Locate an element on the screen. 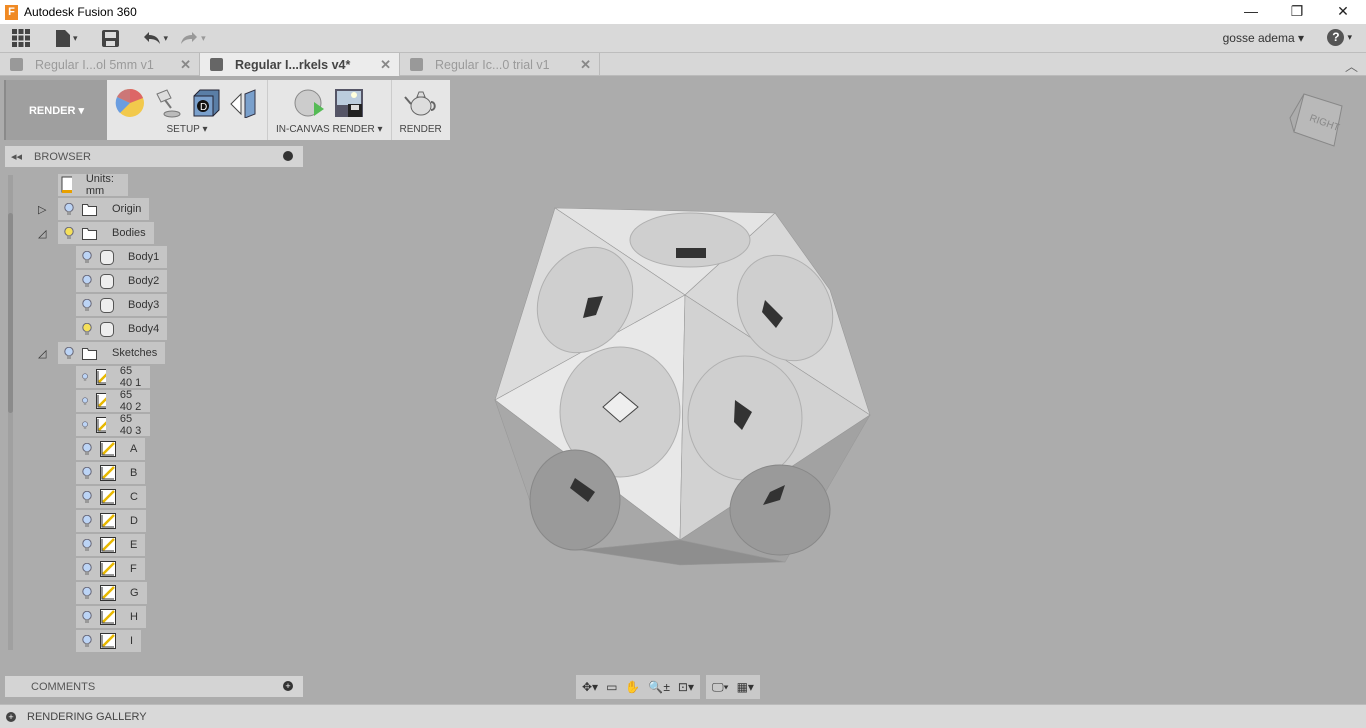 This screenshot has width=1366, height=728. browser-item: F is located at coordinates (110, 569).